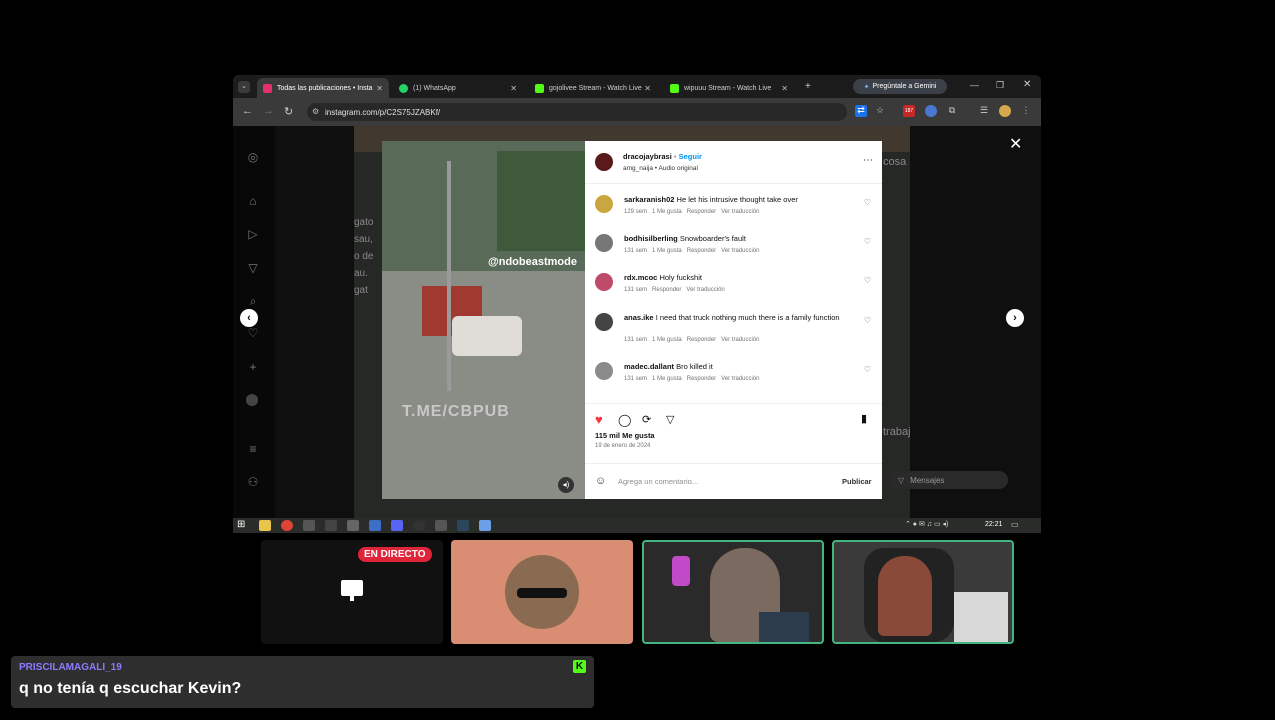  Describe the element at coordinates (268, 111) in the screenshot. I see `forward-arrow-icon: →` at that location.